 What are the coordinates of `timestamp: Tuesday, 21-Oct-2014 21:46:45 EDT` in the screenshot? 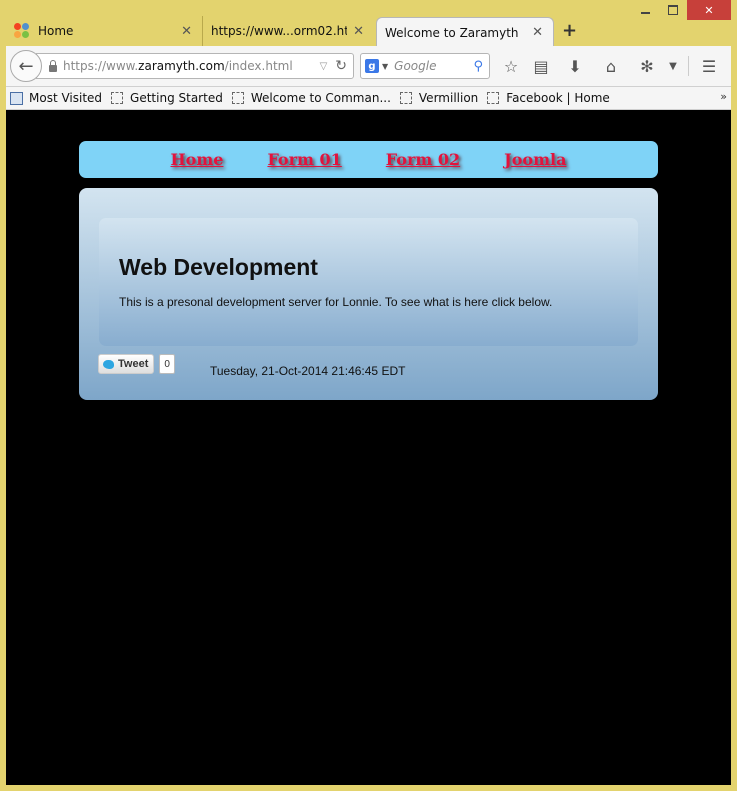 It's located at (308, 371).